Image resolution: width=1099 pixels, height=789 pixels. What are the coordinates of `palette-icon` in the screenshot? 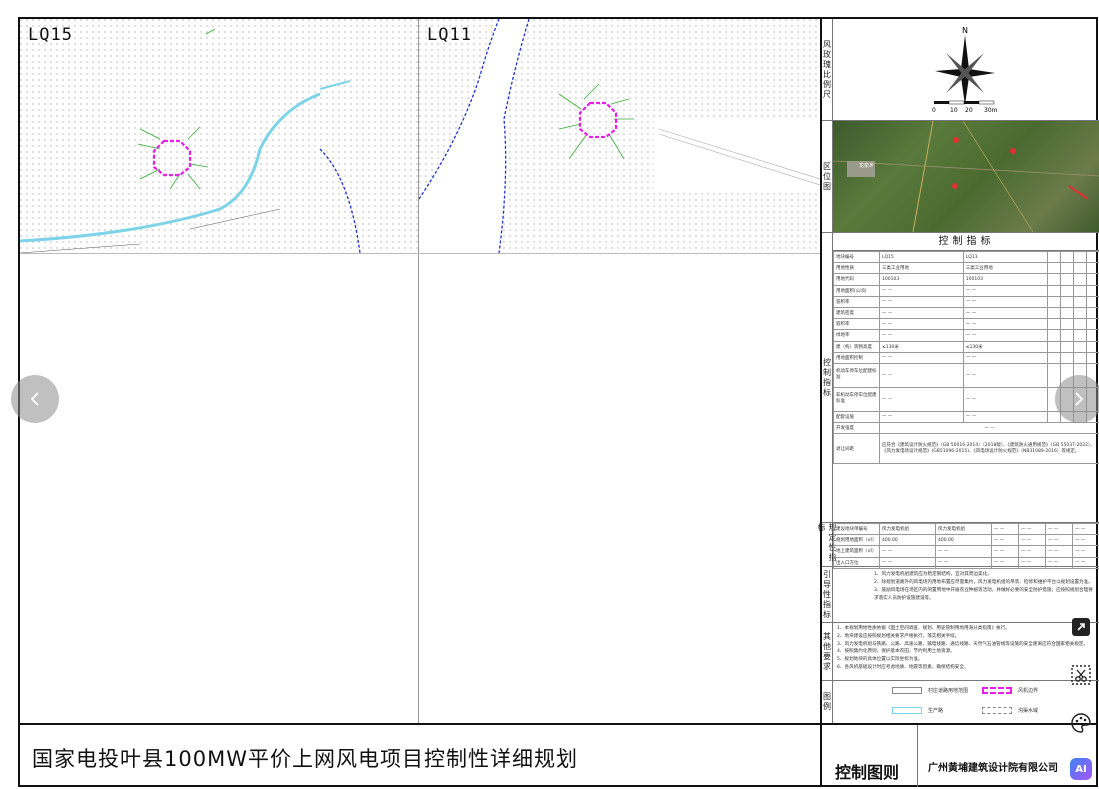 It's located at (1081, 723).